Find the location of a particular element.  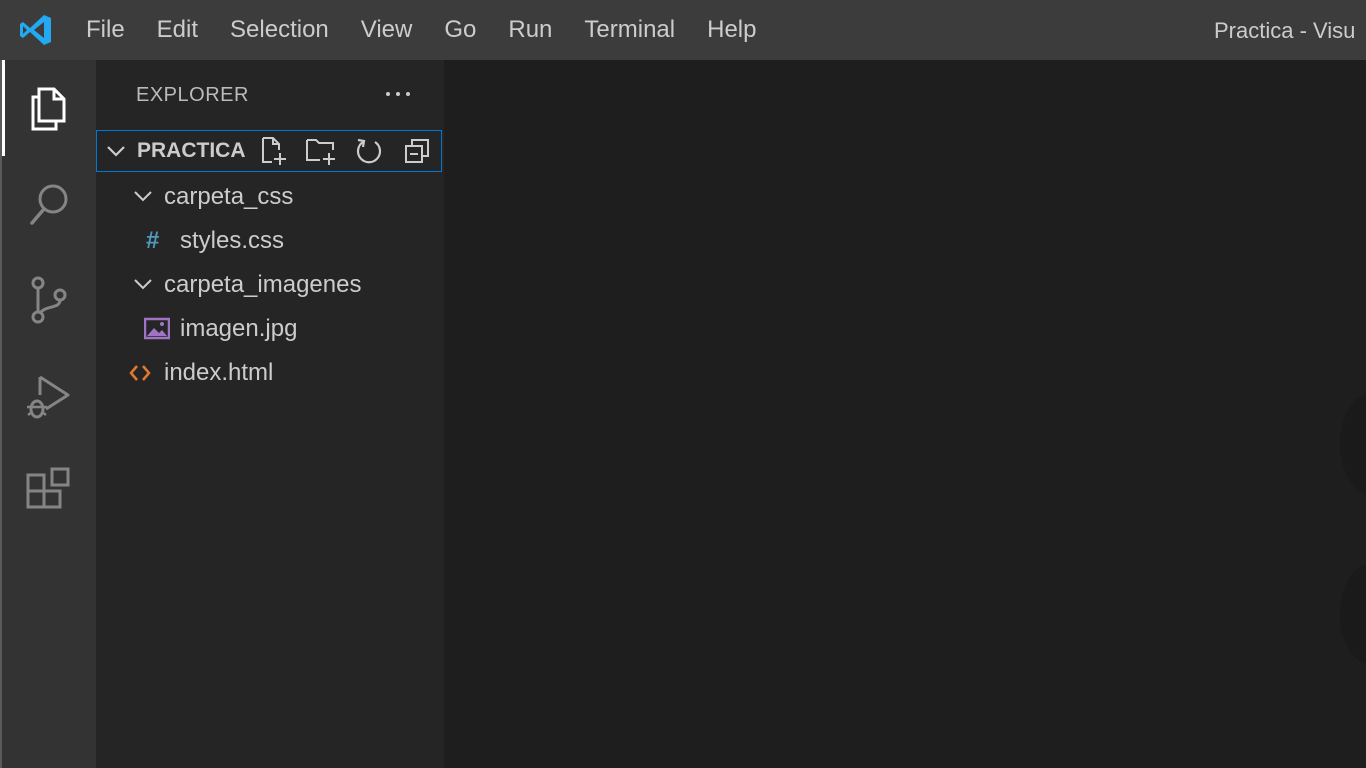

image-file-icon is located at coordinates (157, 328).